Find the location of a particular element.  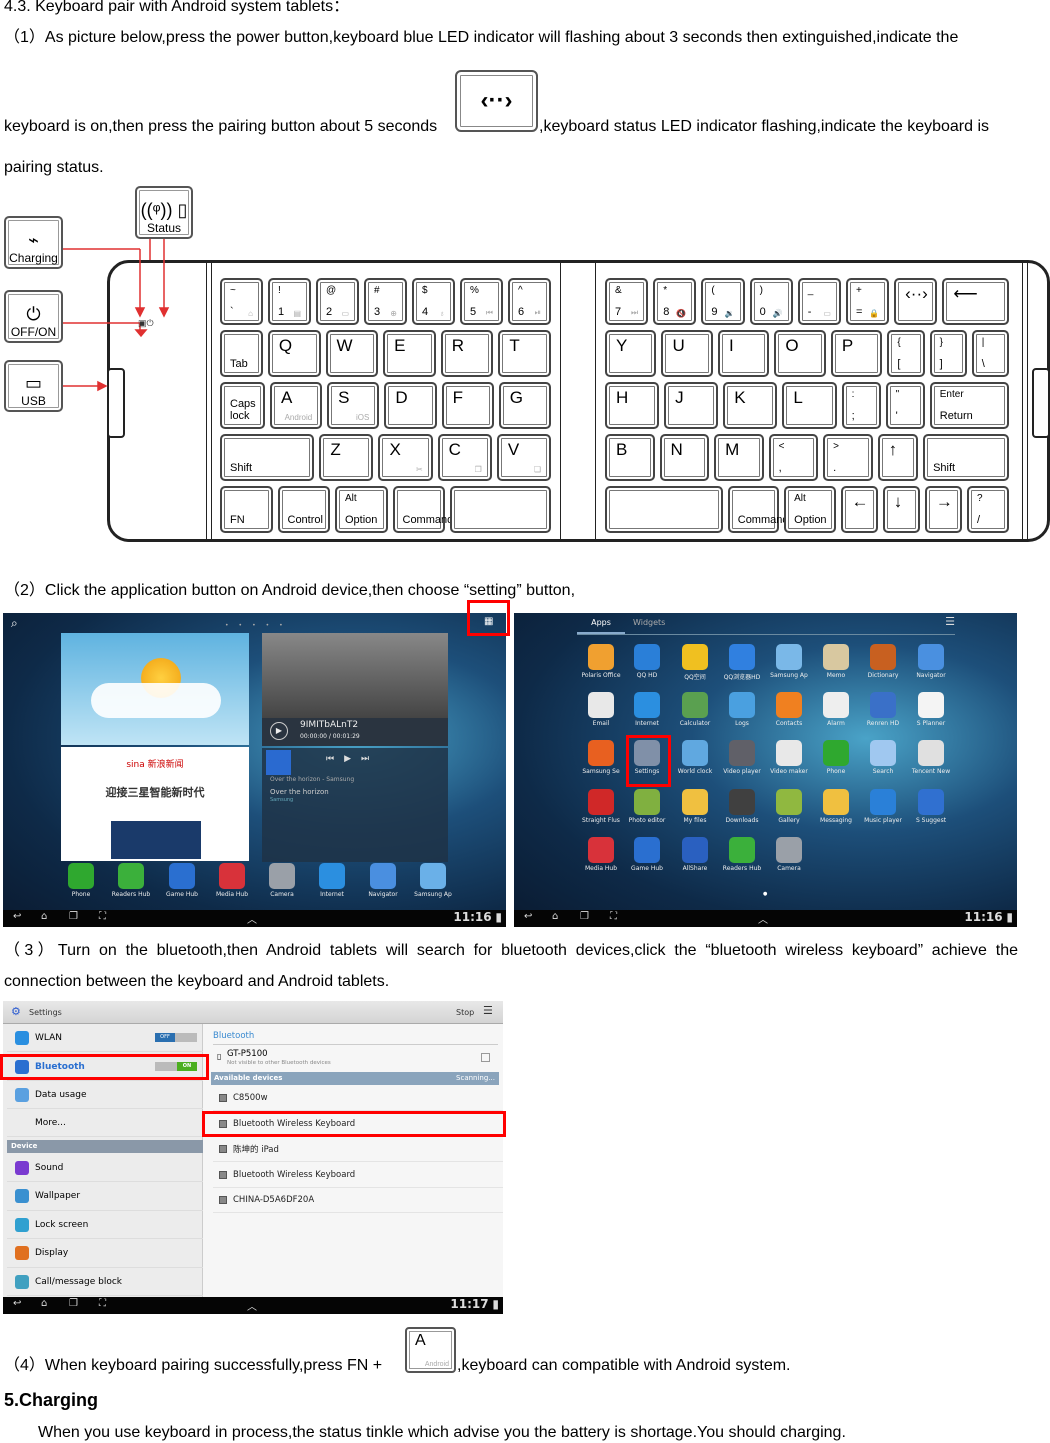

key: N is located at coordinates (684, 457).